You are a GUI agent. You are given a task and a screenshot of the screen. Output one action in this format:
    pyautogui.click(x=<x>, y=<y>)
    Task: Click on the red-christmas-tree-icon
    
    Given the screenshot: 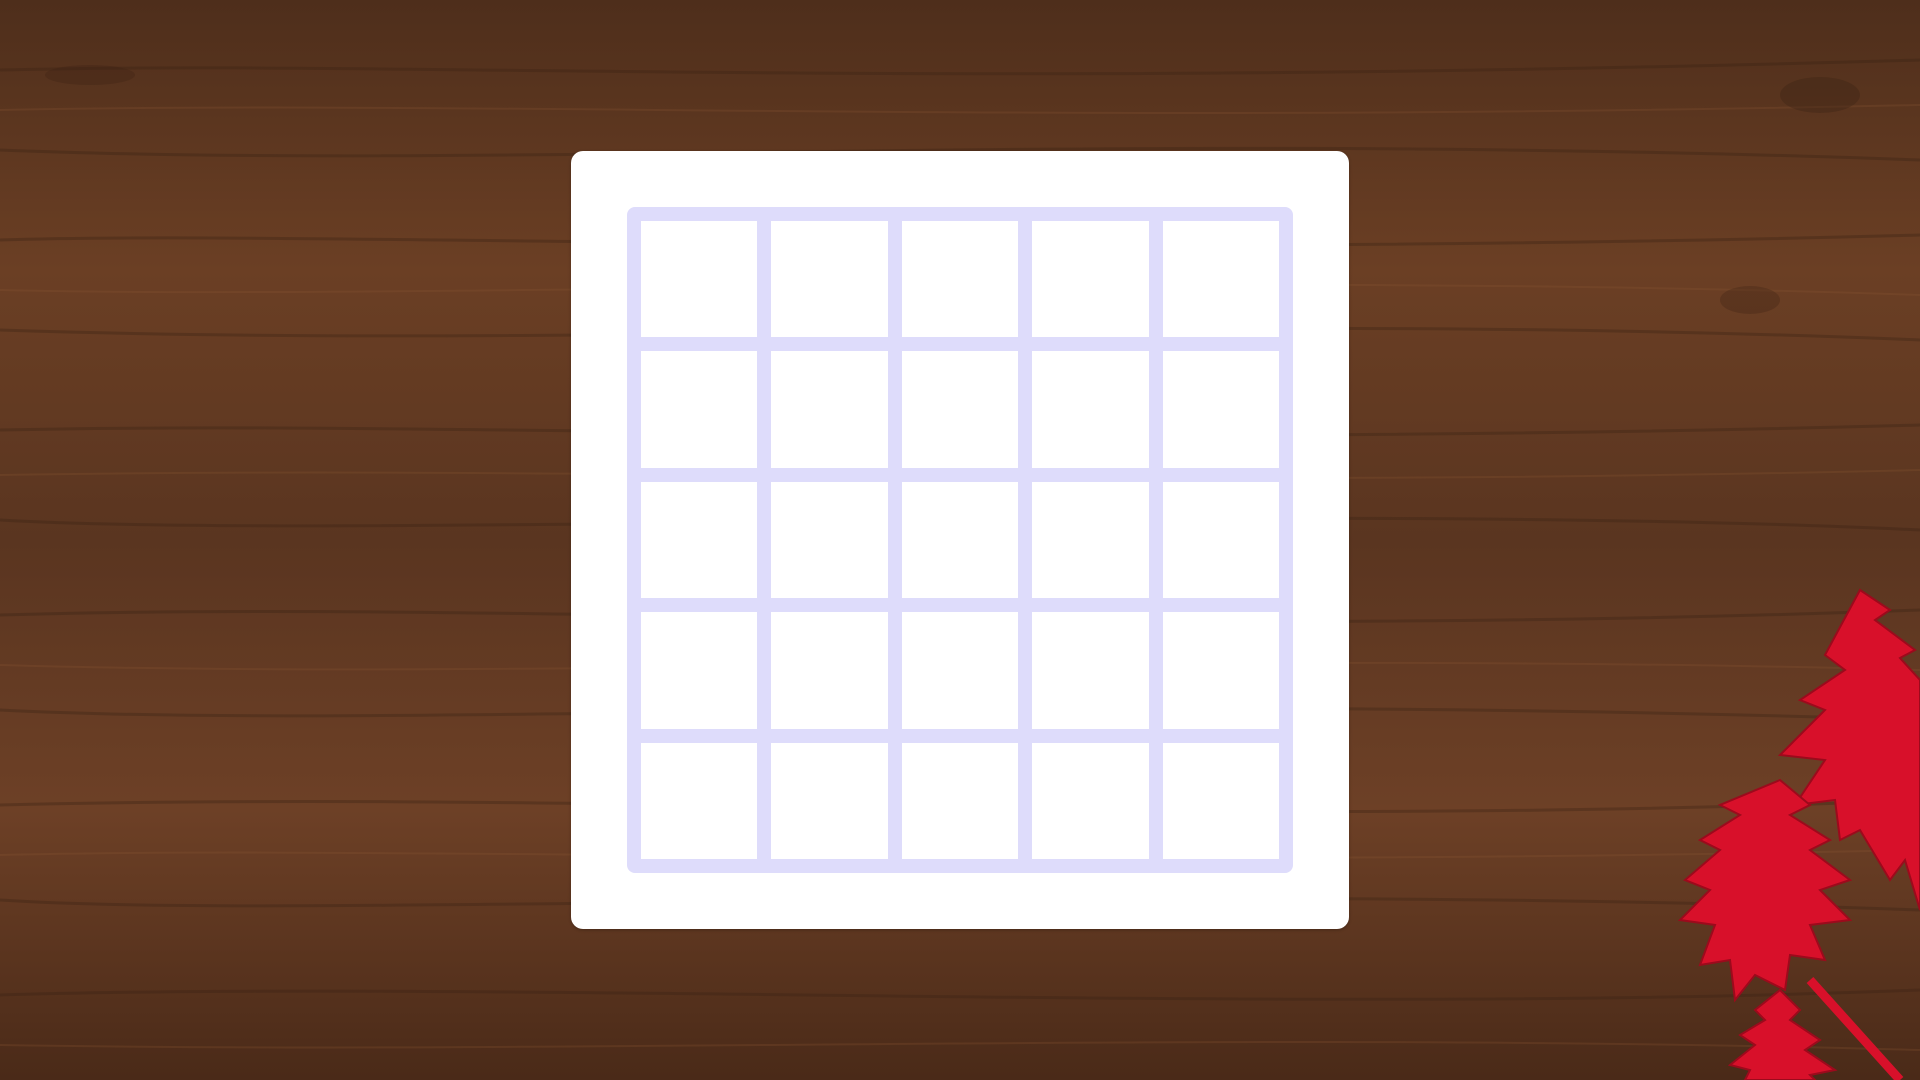 What is the action you would take?
    pyautogui.click(x=1798, y=834)
    